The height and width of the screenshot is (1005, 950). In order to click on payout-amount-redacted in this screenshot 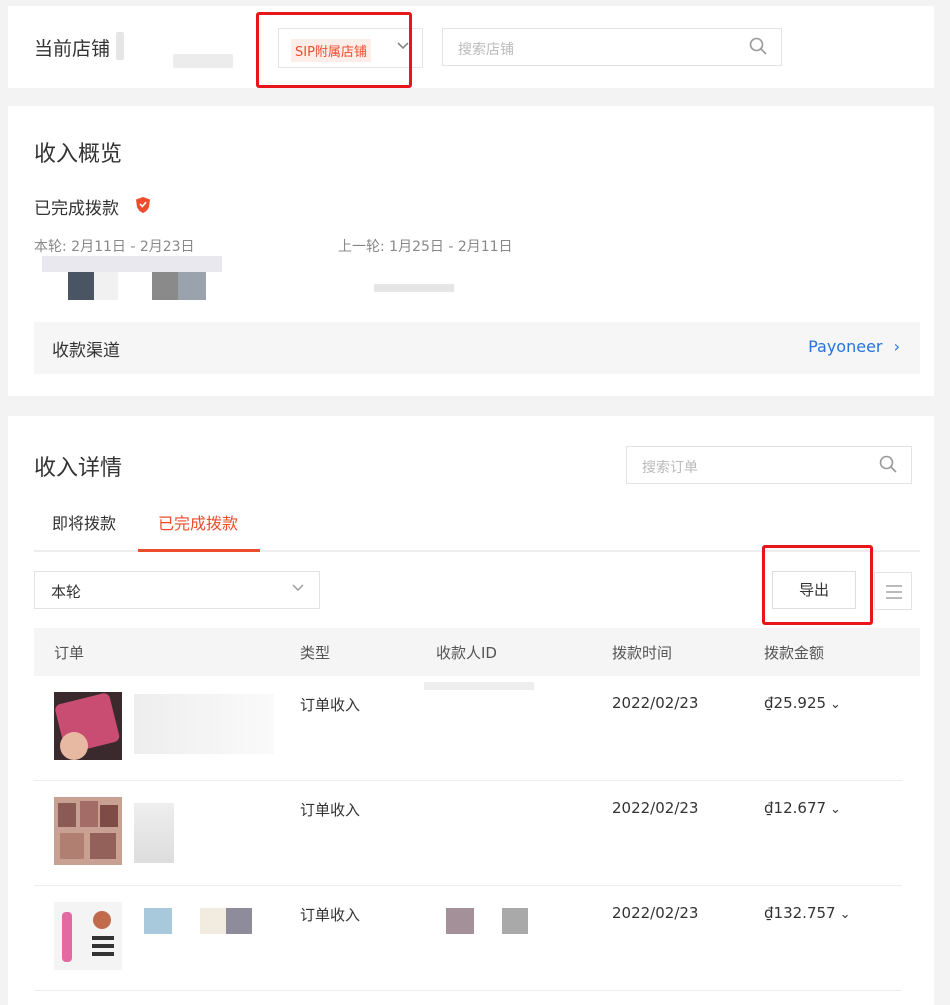, I will do `click(259, 281)`.